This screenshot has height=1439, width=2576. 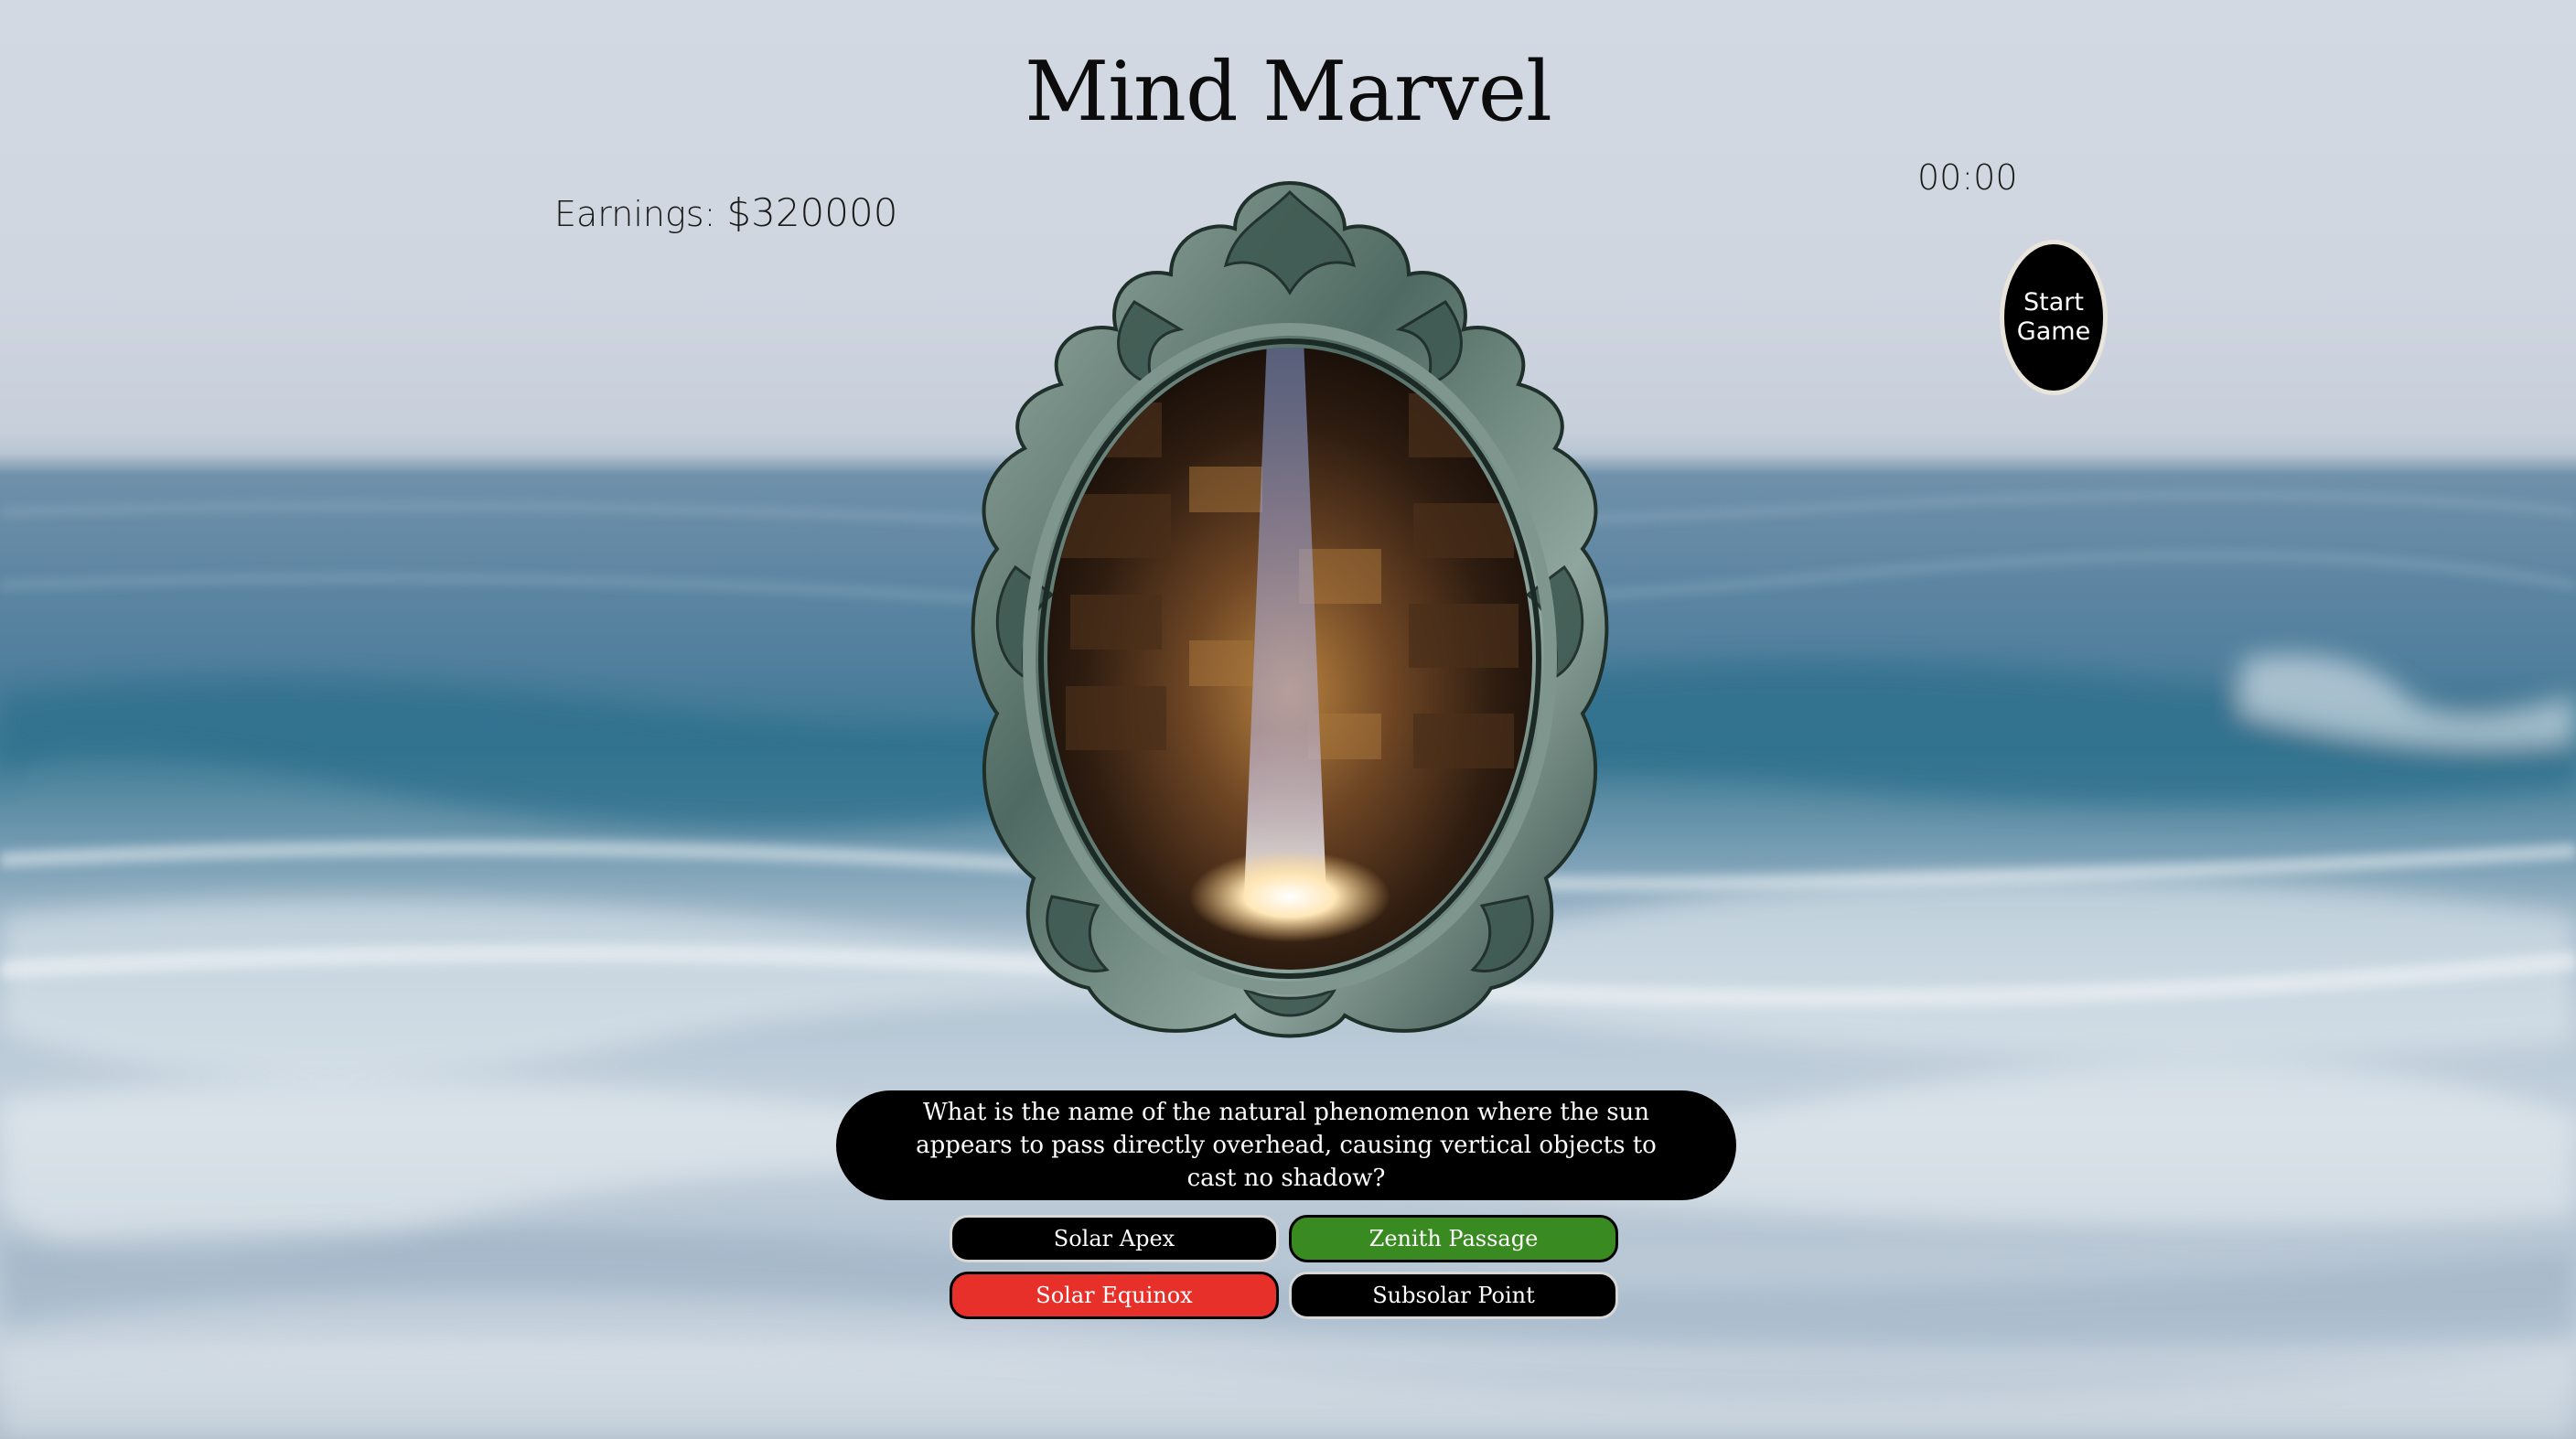 I want to click on timer-display: 00:00, so click(x=1968, y=177).